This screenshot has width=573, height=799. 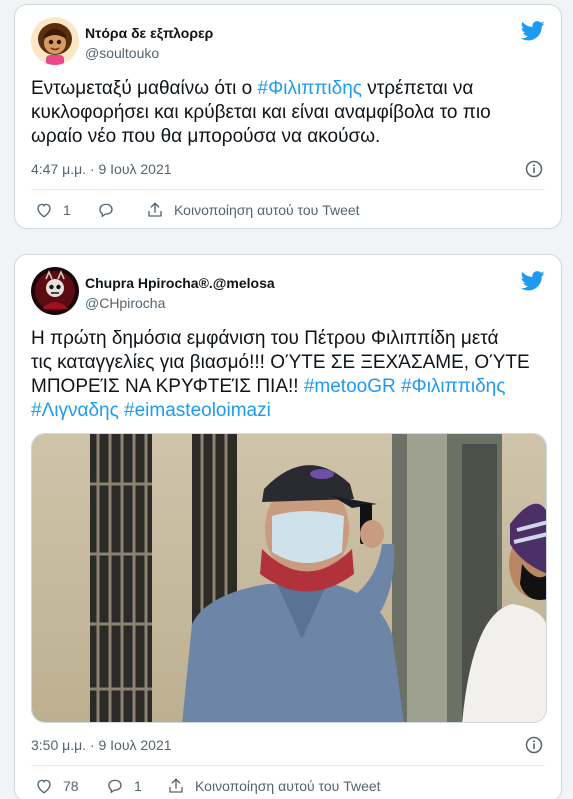 I want to click on hashtag-link: #Λιγναδης, so click(x=75, y=410).